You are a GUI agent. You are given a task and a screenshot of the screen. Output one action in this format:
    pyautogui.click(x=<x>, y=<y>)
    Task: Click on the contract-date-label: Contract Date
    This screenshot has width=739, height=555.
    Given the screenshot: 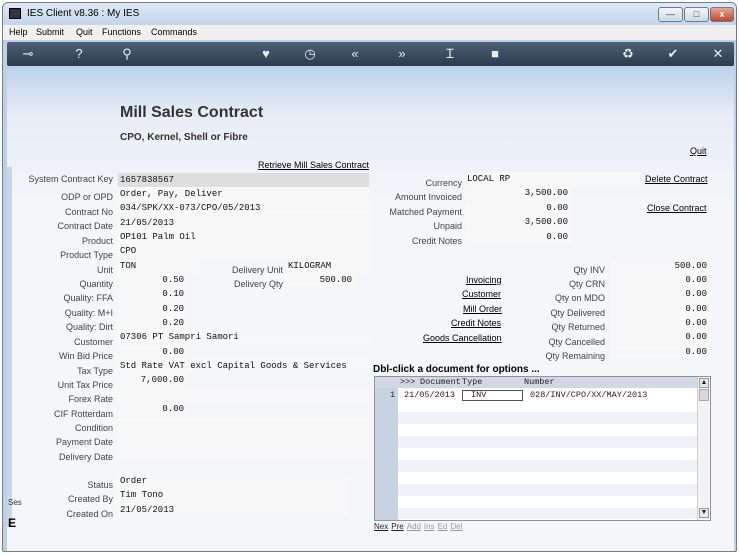 What is the action you would take?
    pyautogui.click(x=85, y=226)
    